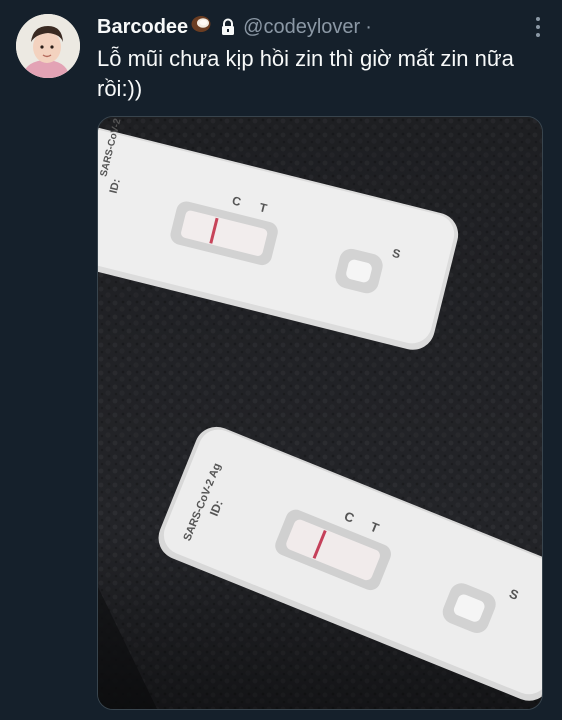  I want to click on tweet-header: Barcodee @codeylover ·, so click(314, 27).